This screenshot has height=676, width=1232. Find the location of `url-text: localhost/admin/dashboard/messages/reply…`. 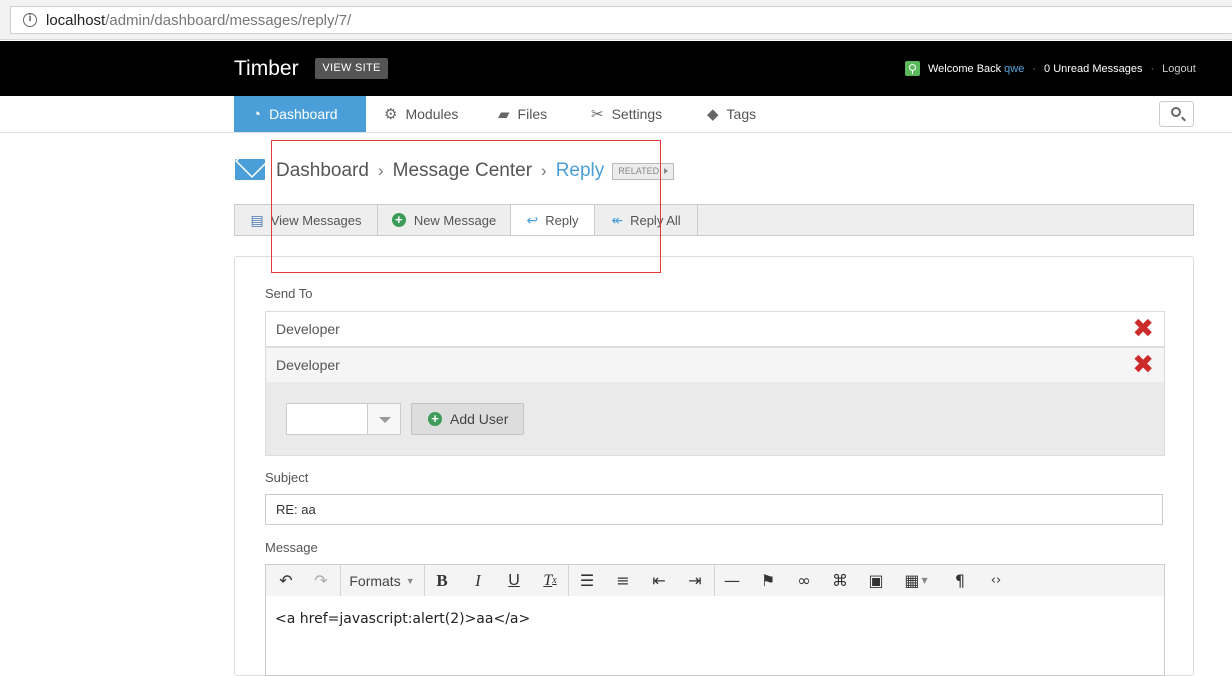

url-text: localhost/admin/dashboard/messages/reply… is located at coordinates (199, 20).